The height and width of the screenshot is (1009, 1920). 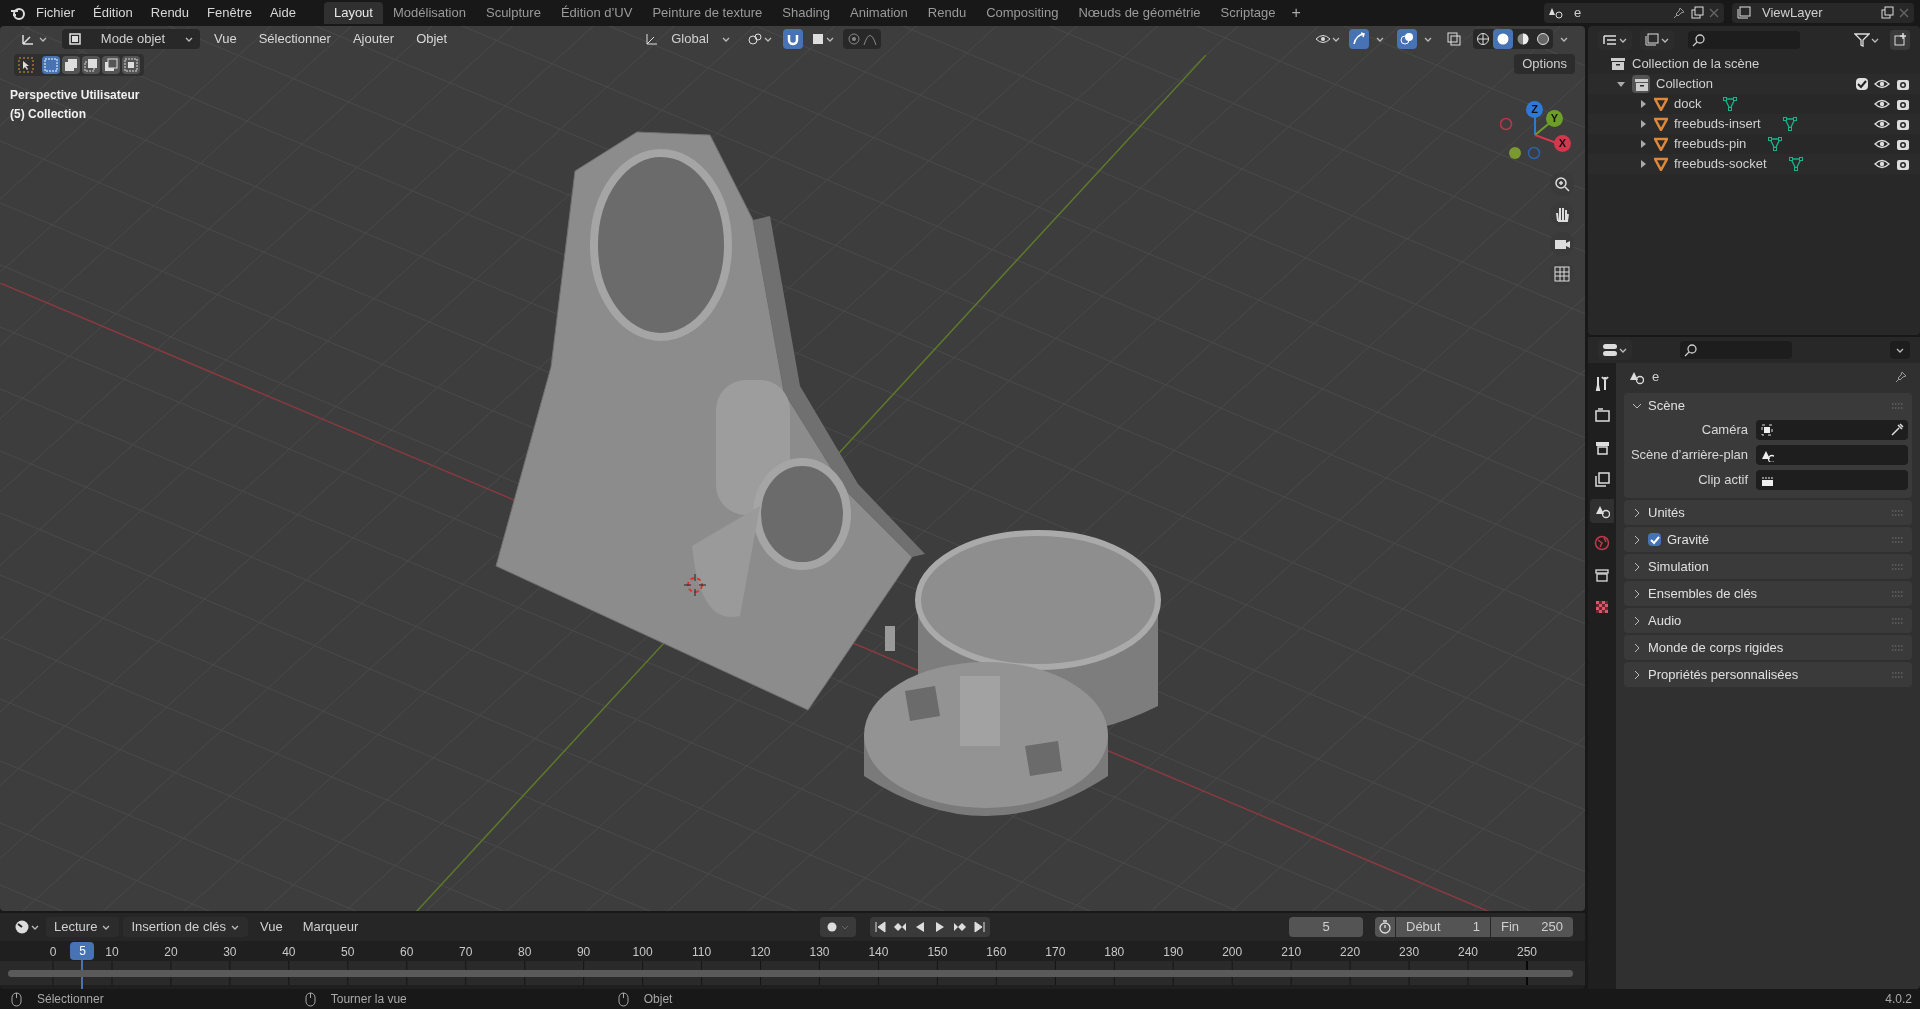 I want to click on menu-item: Fenêtre, so click(x=229, y=13).